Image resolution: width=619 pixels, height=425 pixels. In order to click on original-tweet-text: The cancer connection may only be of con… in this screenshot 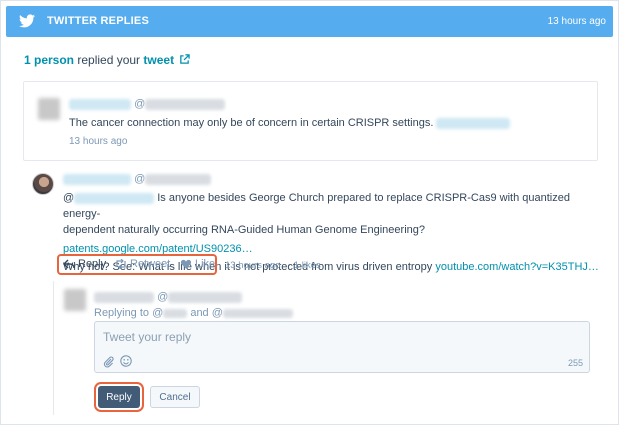, I will do `click(290, 123)`.